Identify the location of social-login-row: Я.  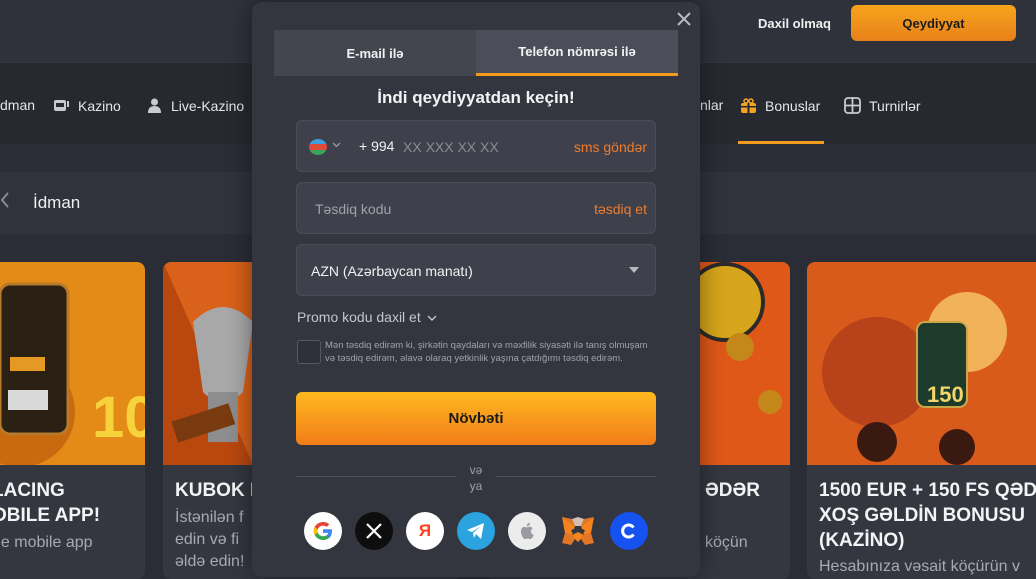
(479, 532).